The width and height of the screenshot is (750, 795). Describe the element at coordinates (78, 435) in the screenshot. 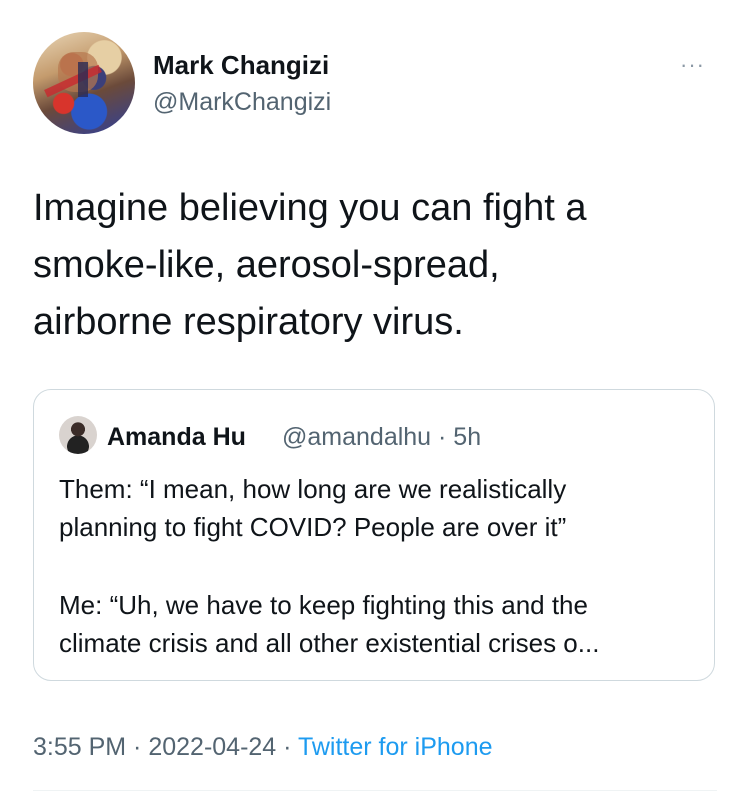

I see `quoted-author-avatar` at that location.